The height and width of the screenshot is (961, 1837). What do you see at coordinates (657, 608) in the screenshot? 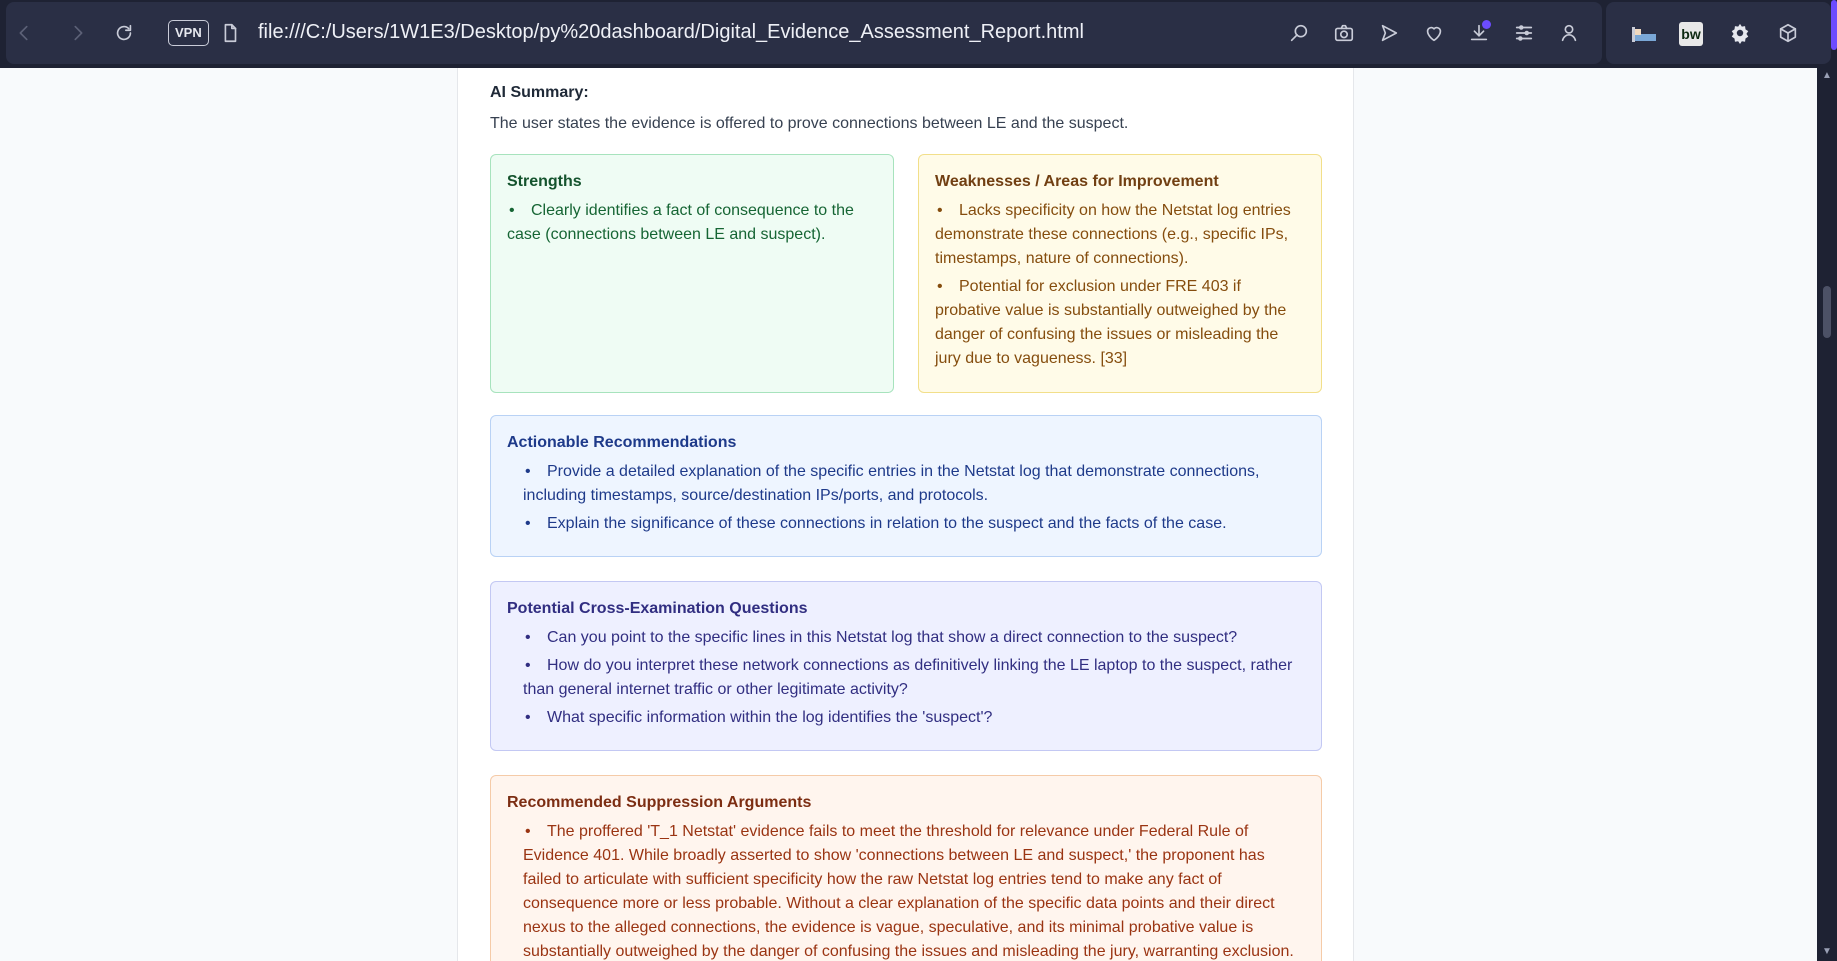
I see `cross-examination-title: Potential Cross-Examination Questions` at bounding box center [657, 608].